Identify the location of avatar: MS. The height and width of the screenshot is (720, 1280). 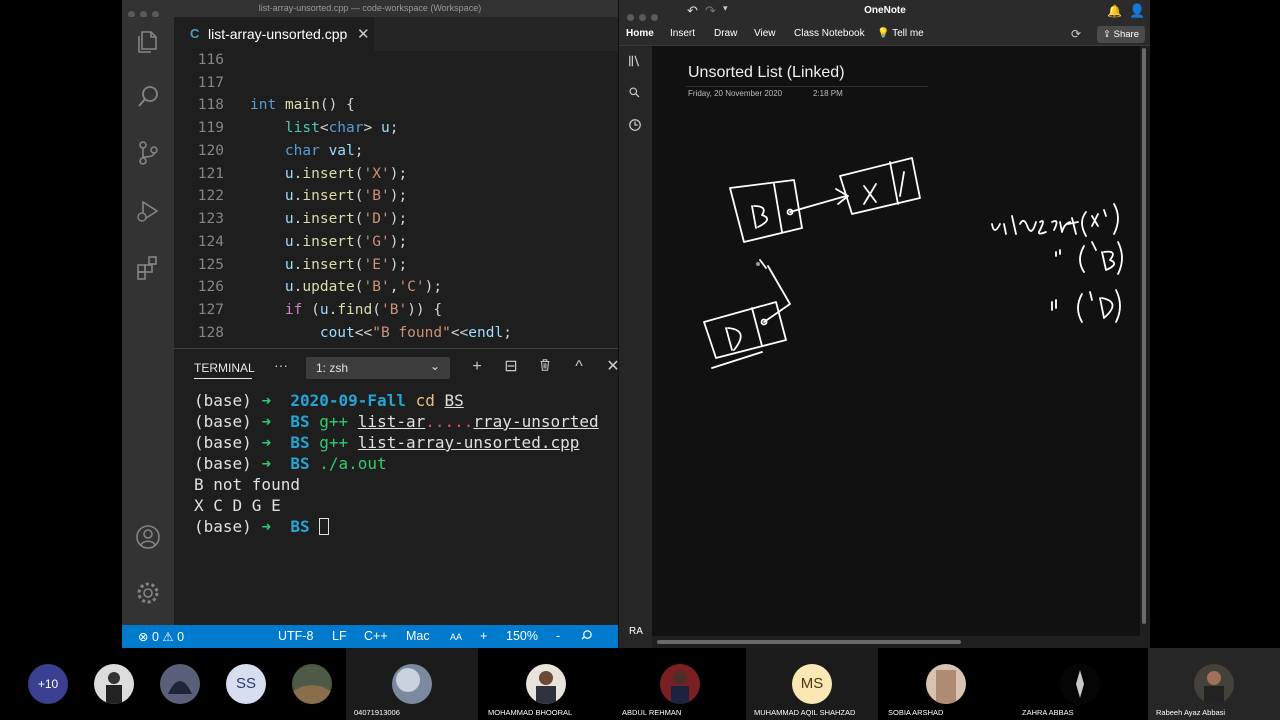
(812, 684).